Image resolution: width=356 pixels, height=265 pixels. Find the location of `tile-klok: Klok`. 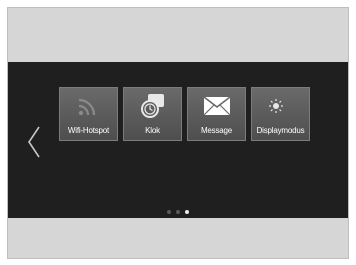

tile-klok: Klok is located at coordinates (152, 114).